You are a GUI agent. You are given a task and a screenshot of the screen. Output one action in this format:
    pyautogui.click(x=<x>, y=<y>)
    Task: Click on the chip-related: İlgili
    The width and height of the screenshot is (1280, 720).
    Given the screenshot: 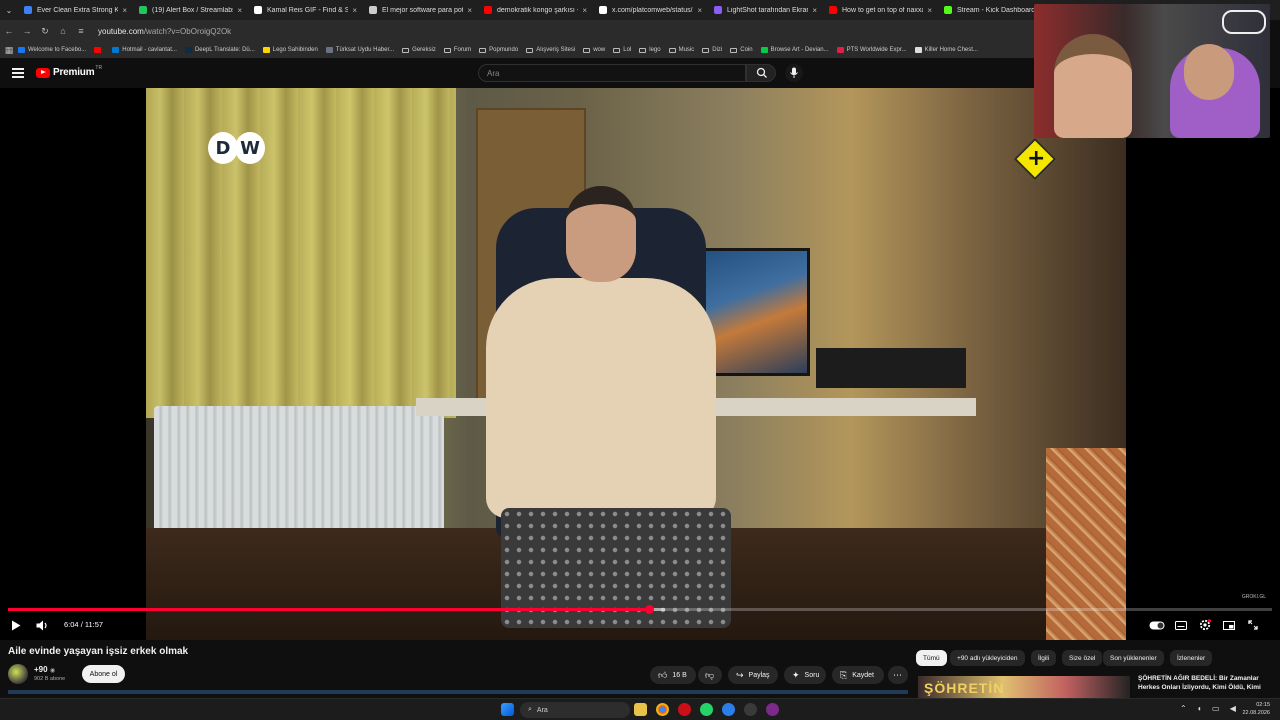 What is the action you would take?
    pyautogui.click(x=1044, y=658)
    